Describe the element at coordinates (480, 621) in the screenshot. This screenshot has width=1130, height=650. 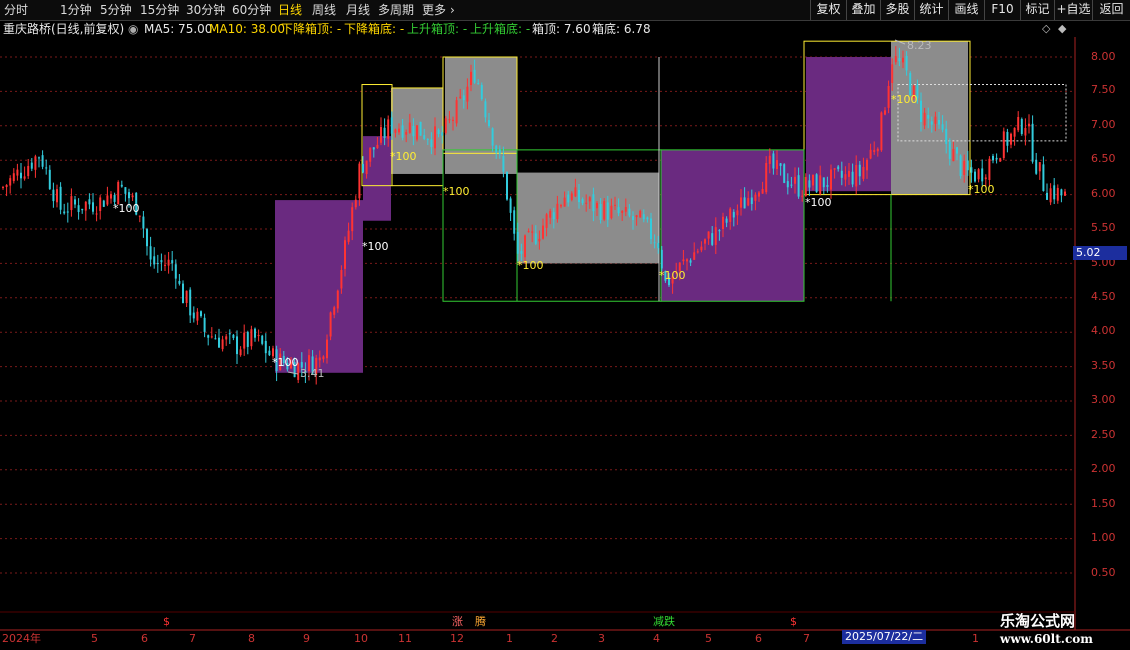
I see `event-marker: 腾` at that location.